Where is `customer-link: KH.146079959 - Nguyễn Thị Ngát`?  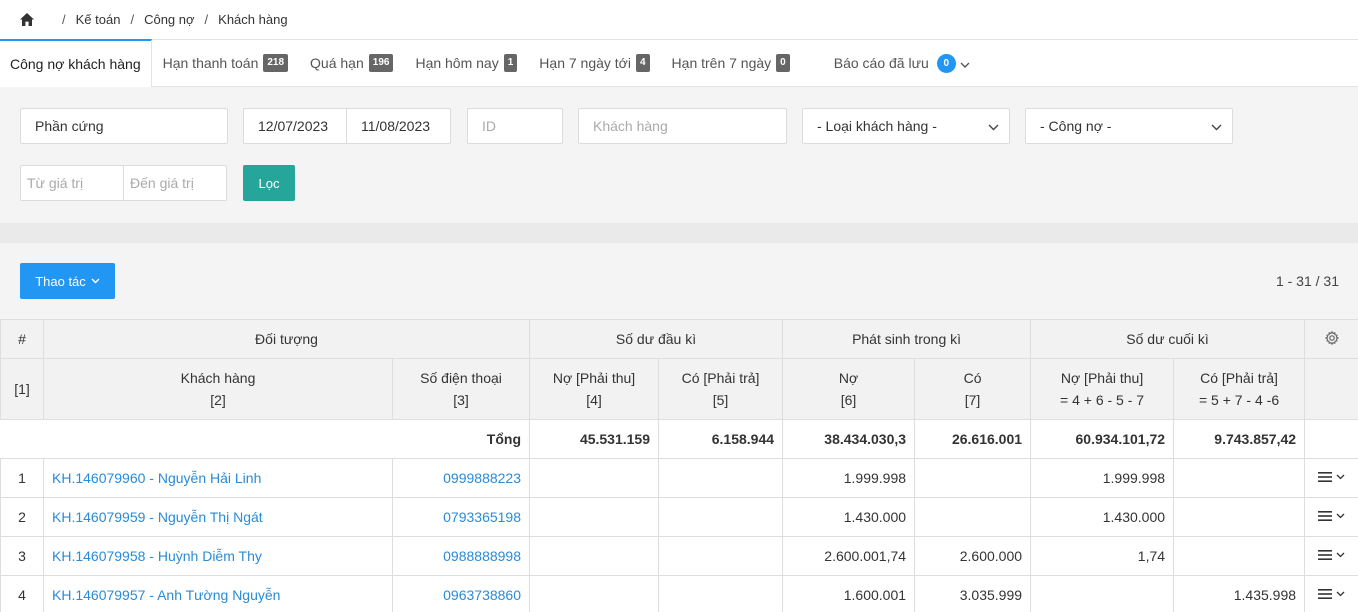 customer-link: KH.146079959 - Nguyễn Thị Ngát is located at coordinates (218, 517).